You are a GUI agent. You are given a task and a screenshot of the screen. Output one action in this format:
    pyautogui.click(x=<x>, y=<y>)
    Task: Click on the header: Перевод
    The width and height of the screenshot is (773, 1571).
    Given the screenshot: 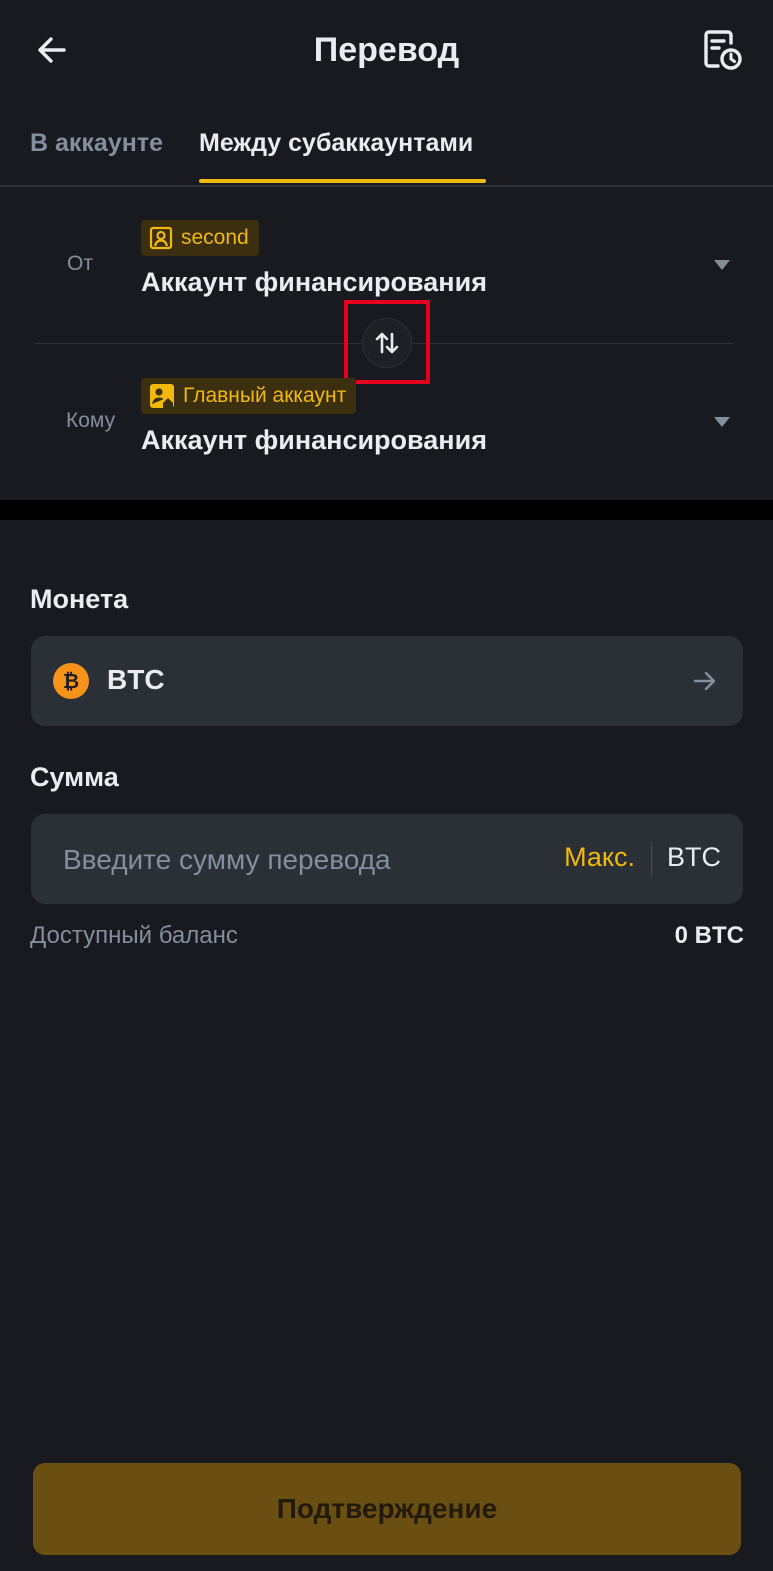 What is the action you would take?
    pyautogui.click(x=386, y=50)
    